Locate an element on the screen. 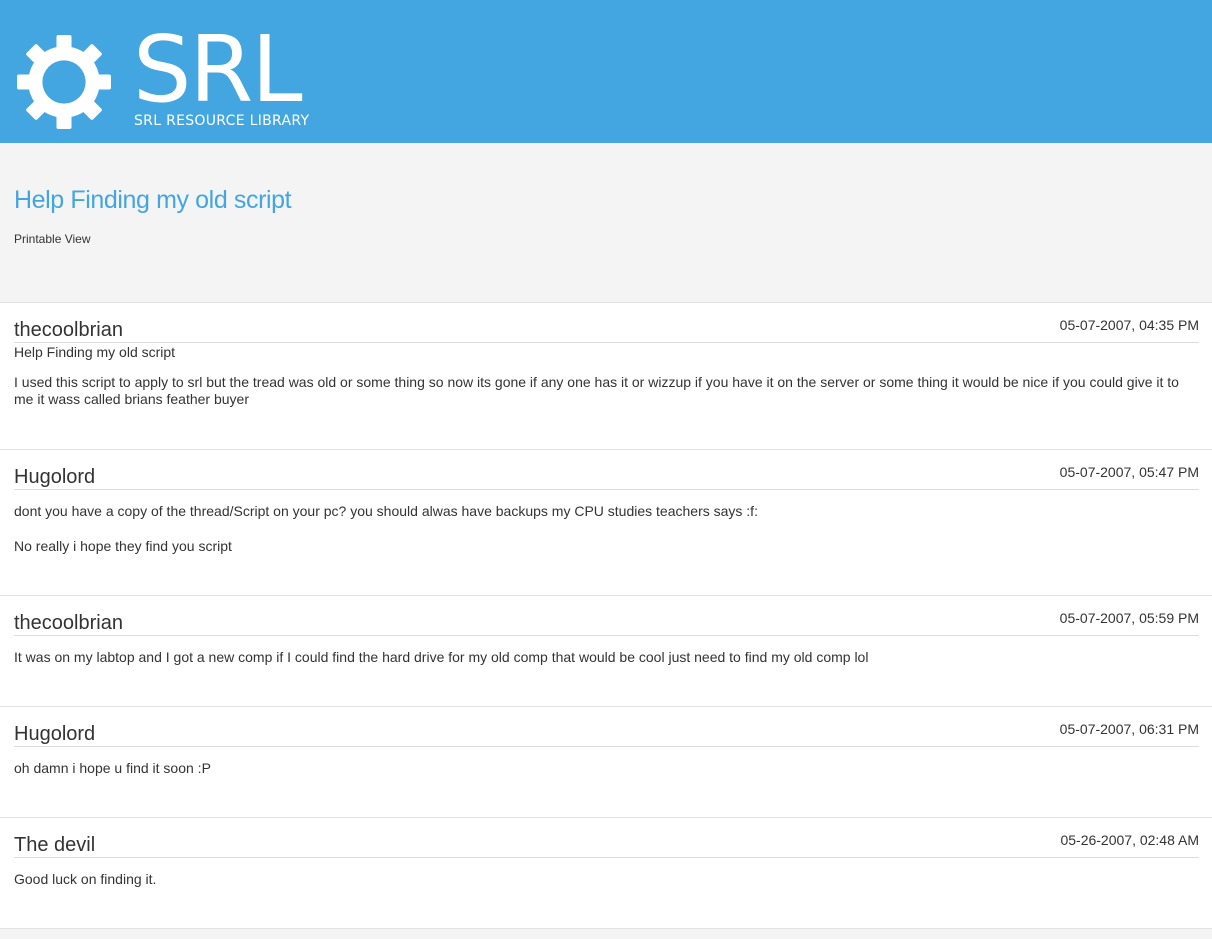  post-body: Good luck on finding it. is located at coordinates (603, 879).